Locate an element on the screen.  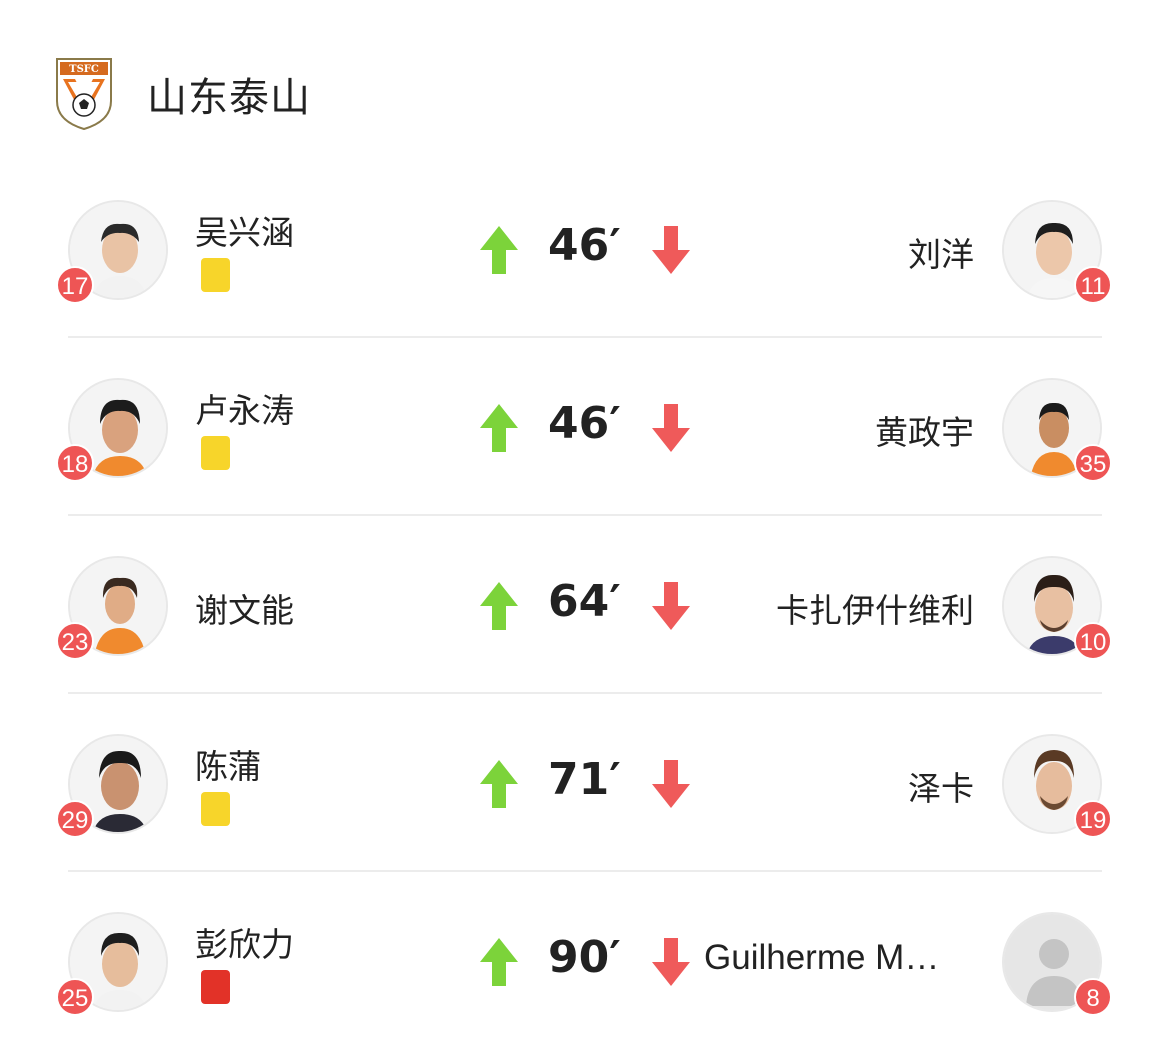
player-number-badge: 8 is located at coordinates (1093, 997).